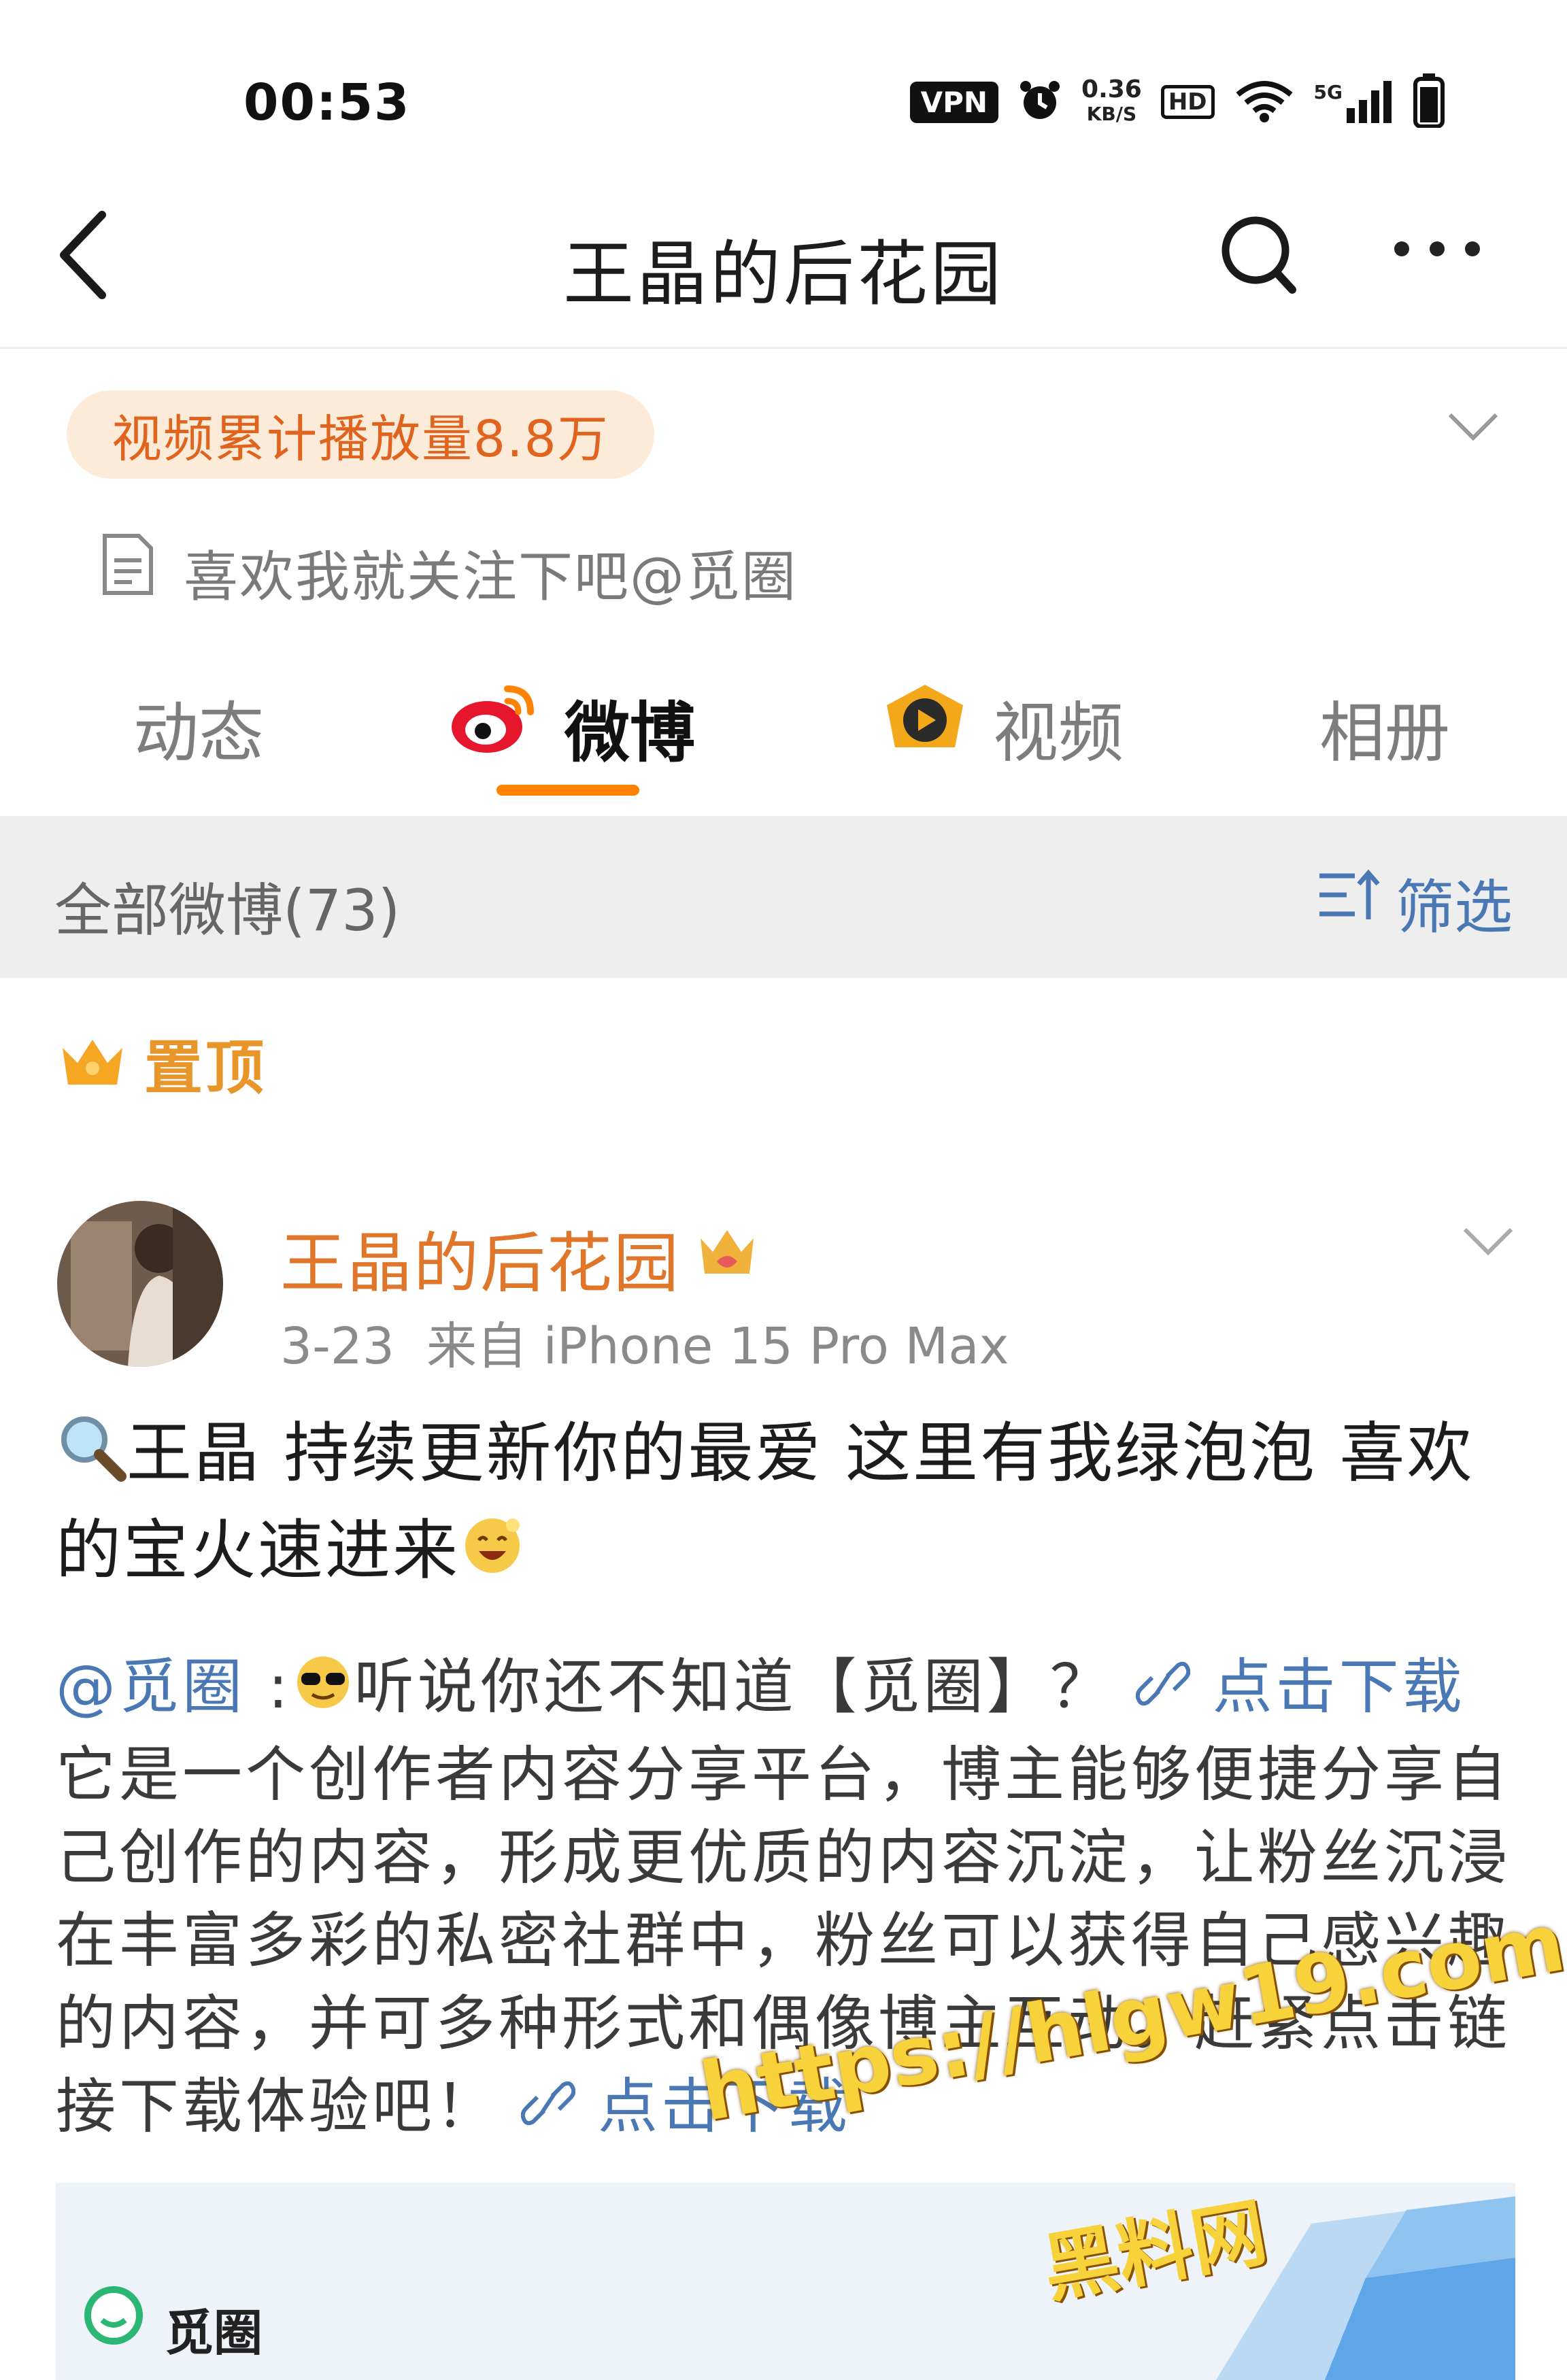  I want to click on download-link-text: 点击下载, so click(1339, 1687).